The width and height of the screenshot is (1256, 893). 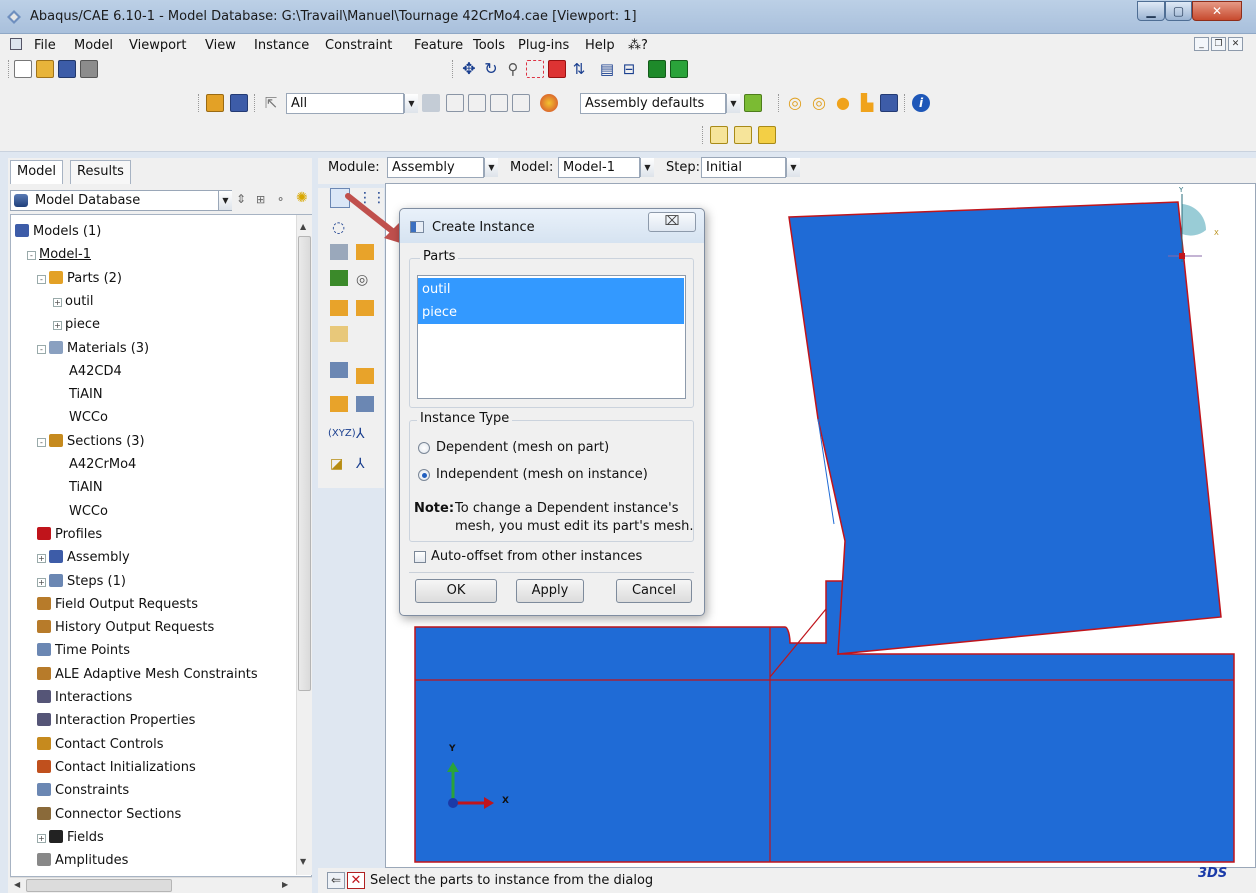 What do you see at coordinates (360, 464) in the screenshot?
I see `datum-axis-icon: ⅄` at bounding box center [360, 464].